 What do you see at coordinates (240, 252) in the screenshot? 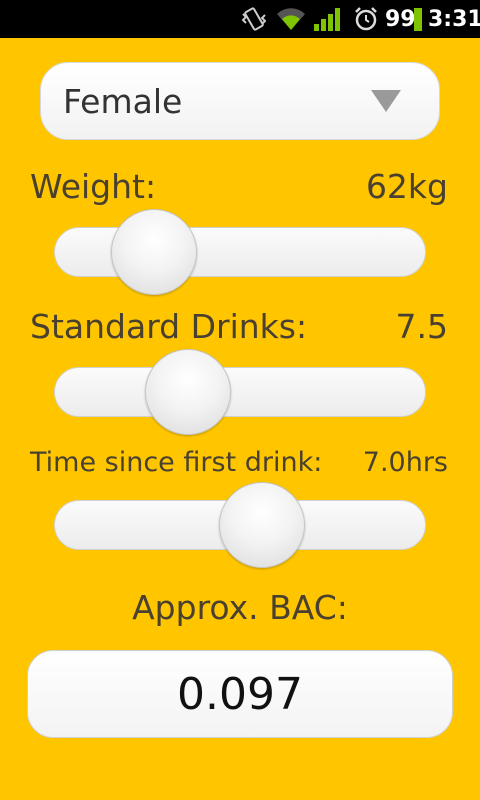
I see `weight-slider` at bounding box center [240, 252].